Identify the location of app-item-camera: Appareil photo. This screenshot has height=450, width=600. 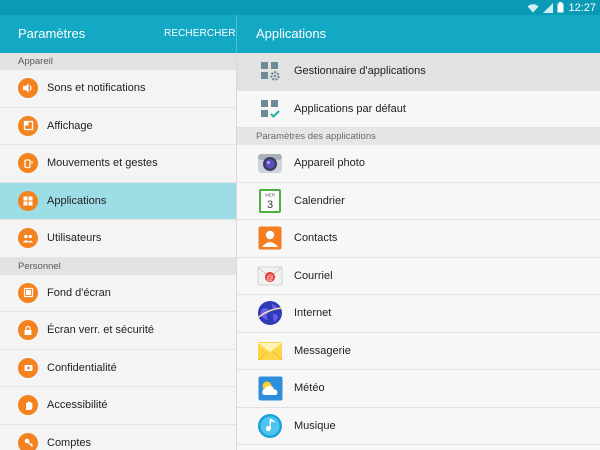
(418, 164).